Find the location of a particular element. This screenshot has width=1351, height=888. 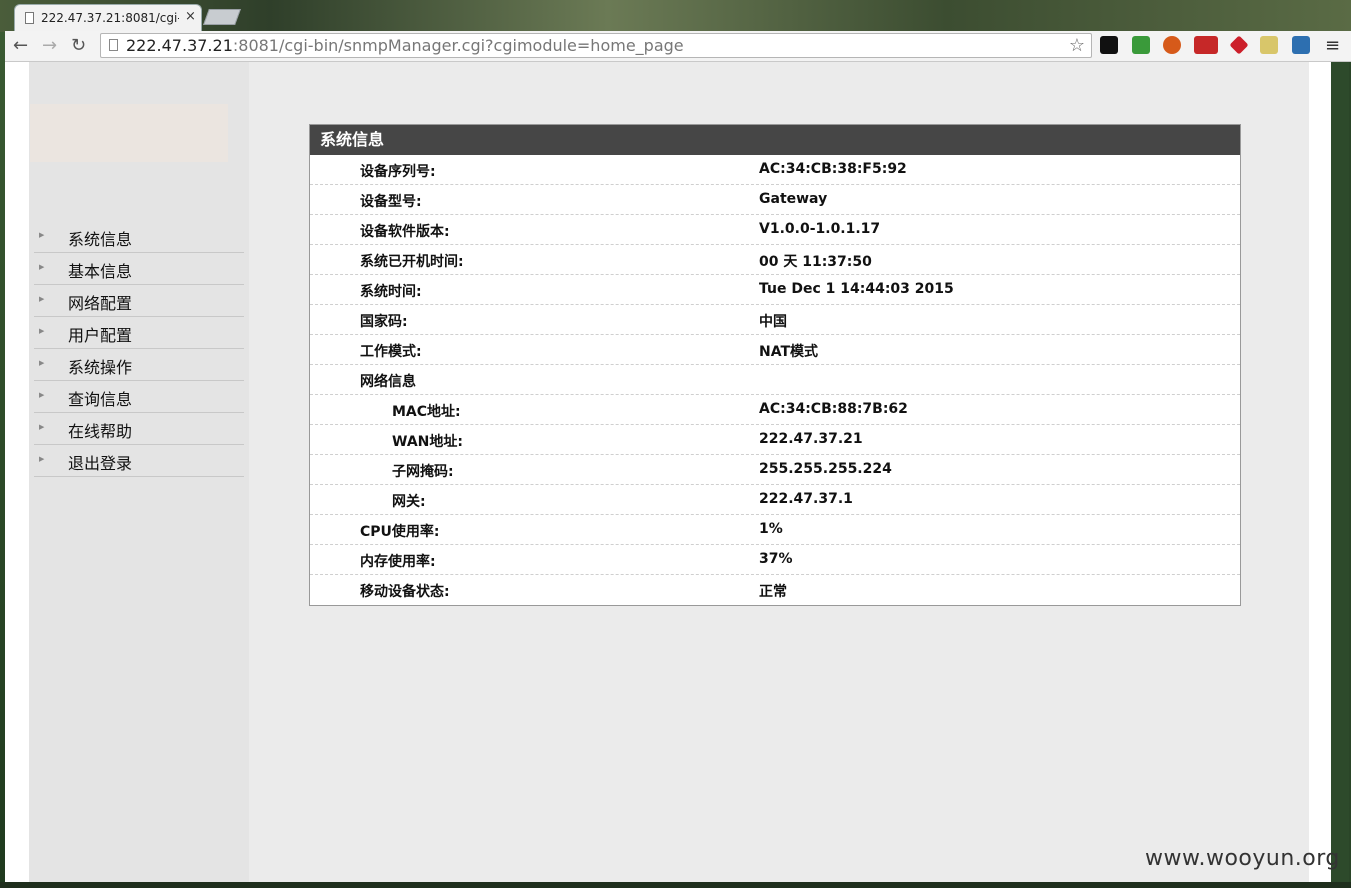

info-row: 设备序列号: AC:34:CB:38:F5:92 is located at coordinates (775, 170).